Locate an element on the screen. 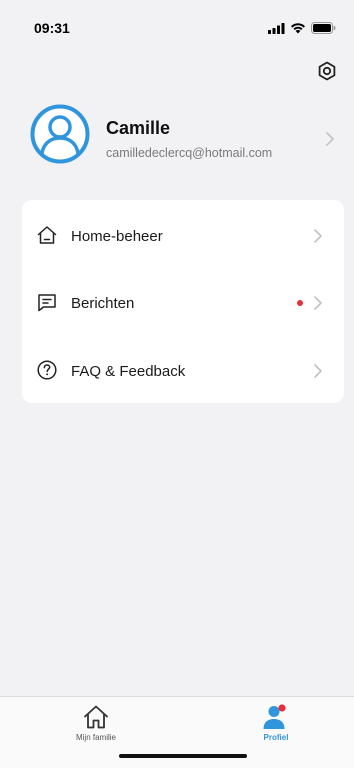  menu-item-faq-feedback: FAQ & Feedback is located at coordinates (183, 369).